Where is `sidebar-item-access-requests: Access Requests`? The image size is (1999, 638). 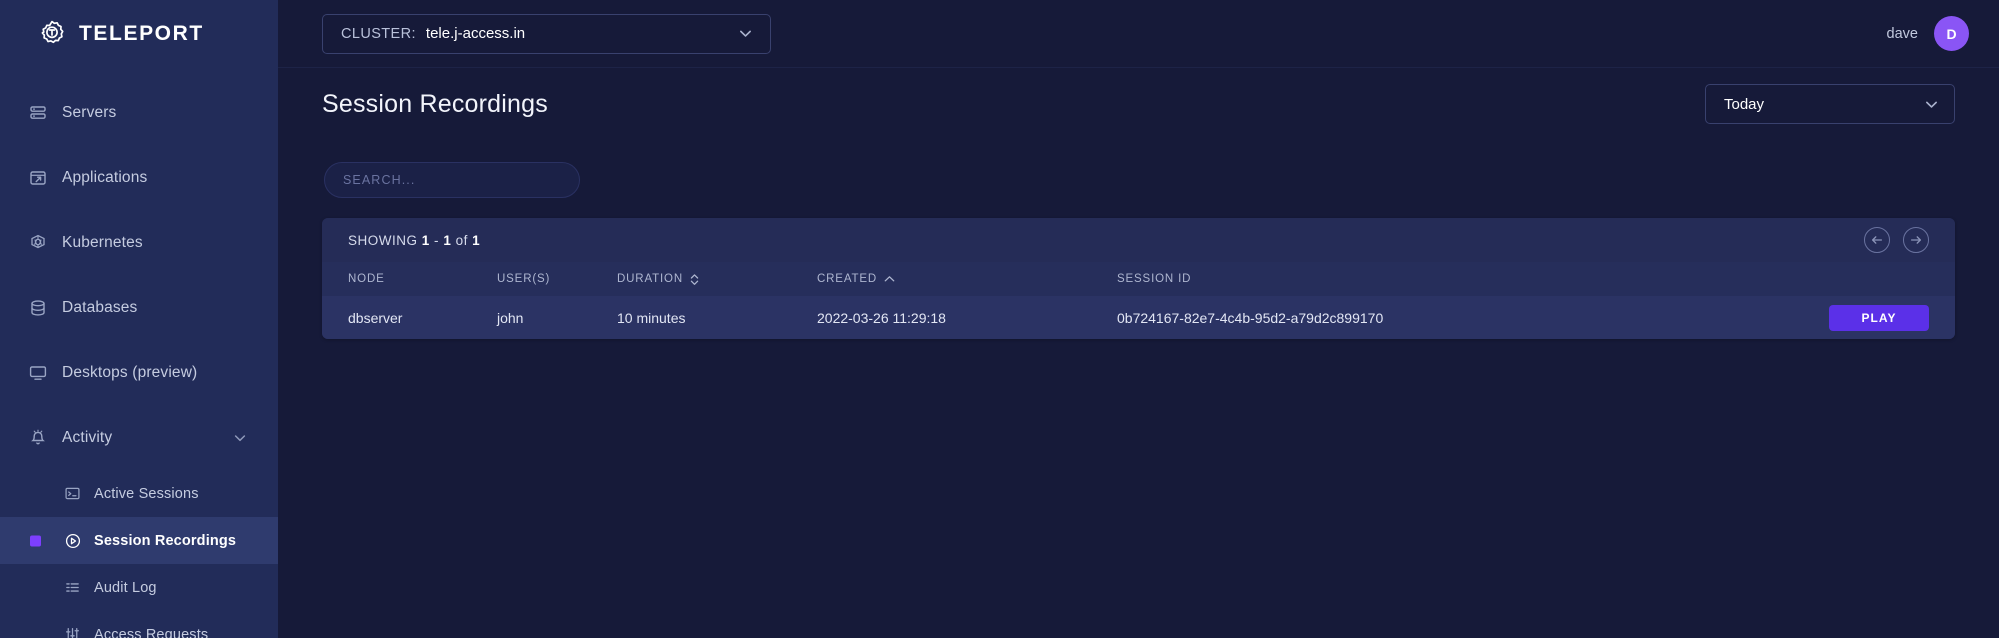
sidebar-item-access-requests: Access Requests is located at coordinates (139, 624).